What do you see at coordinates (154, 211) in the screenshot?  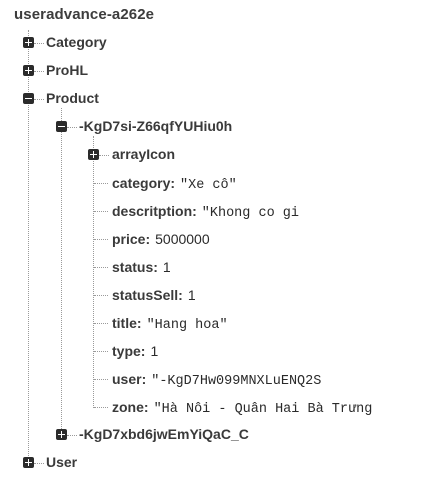 I see `field-key: descritption:` at bounding box center [154, 211].